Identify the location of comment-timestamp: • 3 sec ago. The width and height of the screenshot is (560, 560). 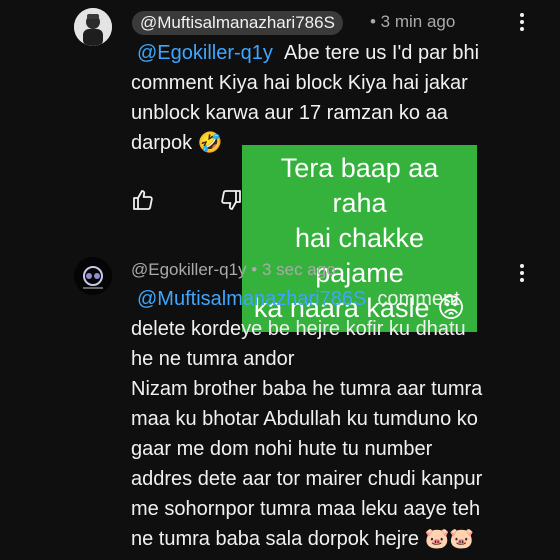
(293, 269).